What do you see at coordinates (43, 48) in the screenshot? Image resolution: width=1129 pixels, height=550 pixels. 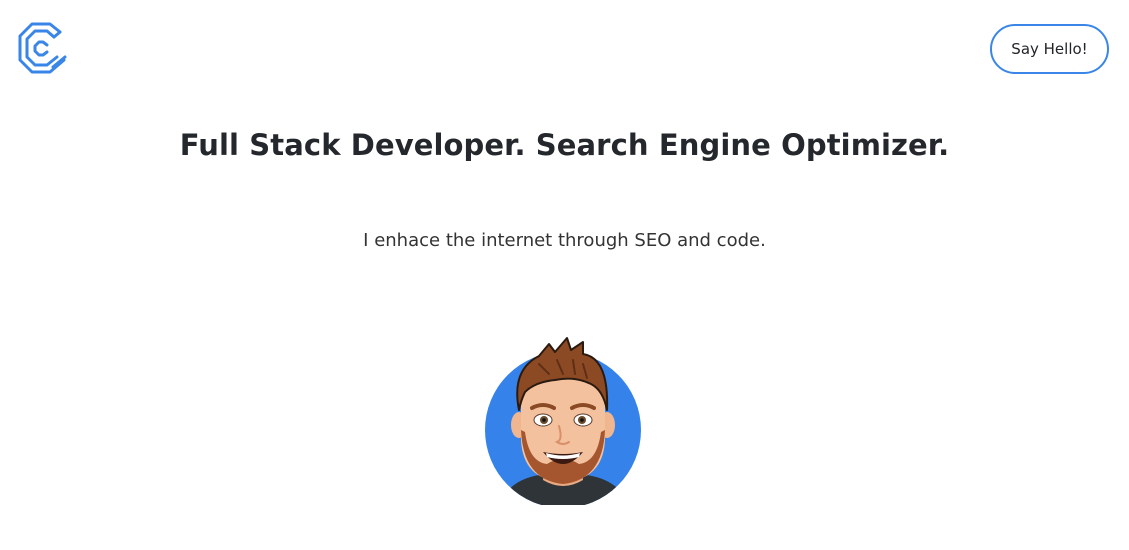 I see `c-logo-icon` at bounding box center [43, 48].